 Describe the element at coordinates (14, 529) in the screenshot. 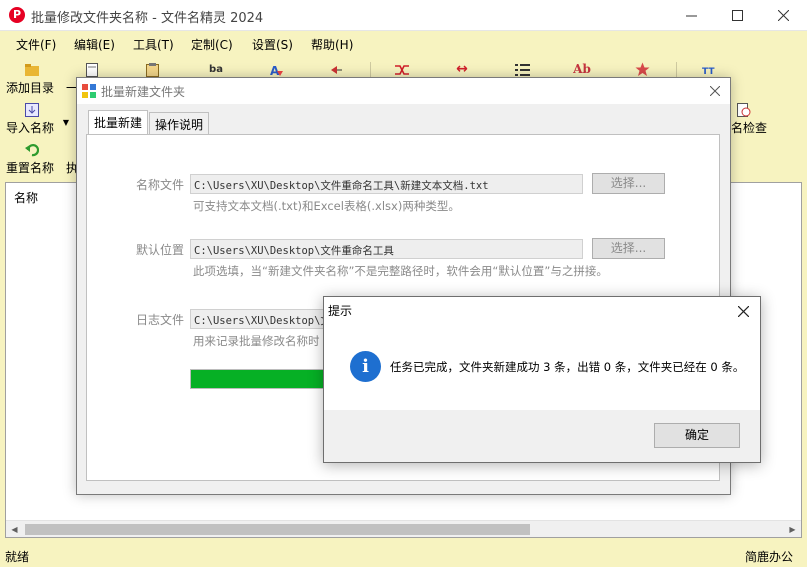

I see `scroll-left-icon: ◀` at that location.